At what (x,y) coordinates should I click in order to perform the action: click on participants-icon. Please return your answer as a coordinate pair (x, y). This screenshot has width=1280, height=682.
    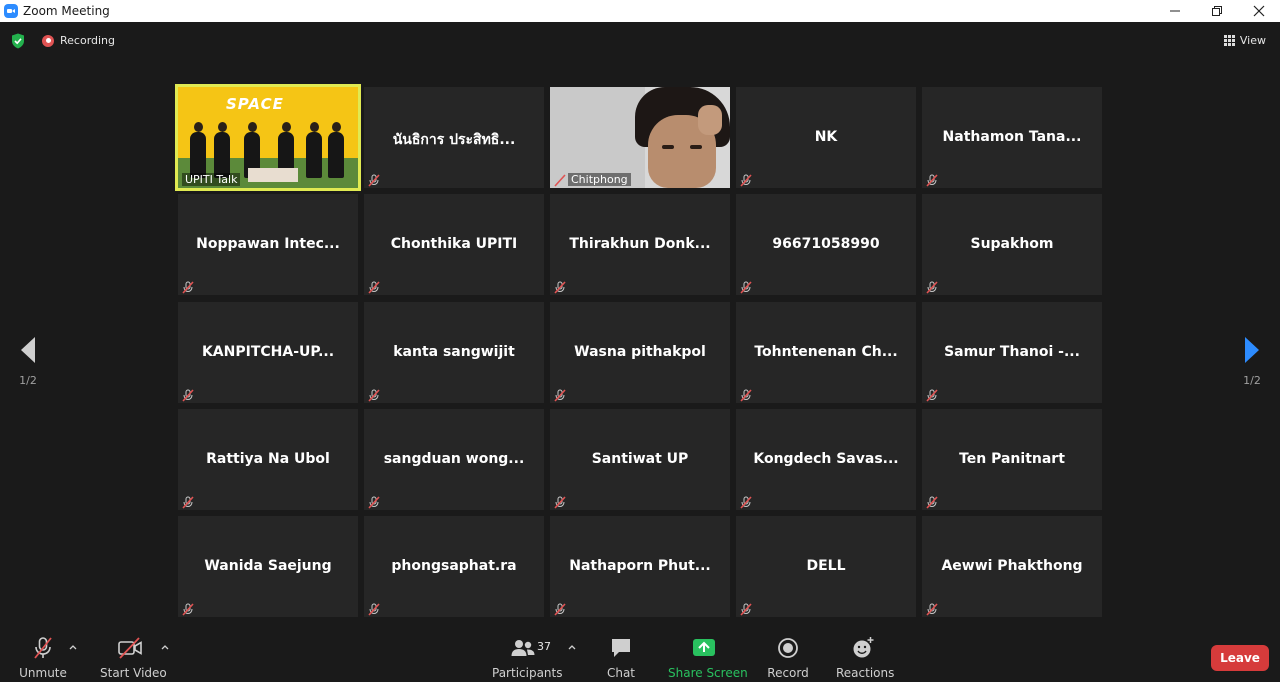
    Looking at the image, I should click on (523, 648).